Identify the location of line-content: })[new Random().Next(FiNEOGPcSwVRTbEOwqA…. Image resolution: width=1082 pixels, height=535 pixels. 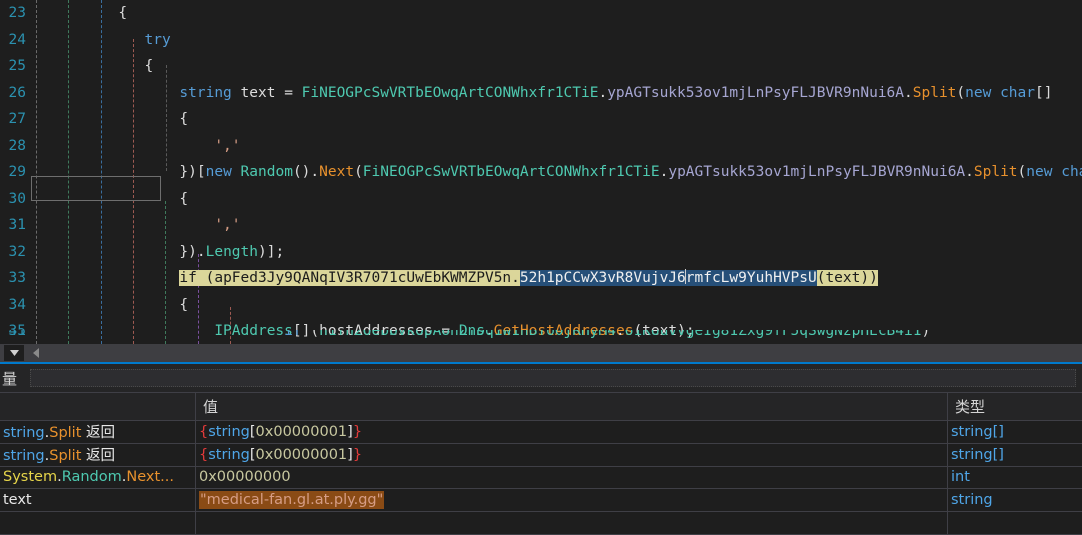
(556, 172).